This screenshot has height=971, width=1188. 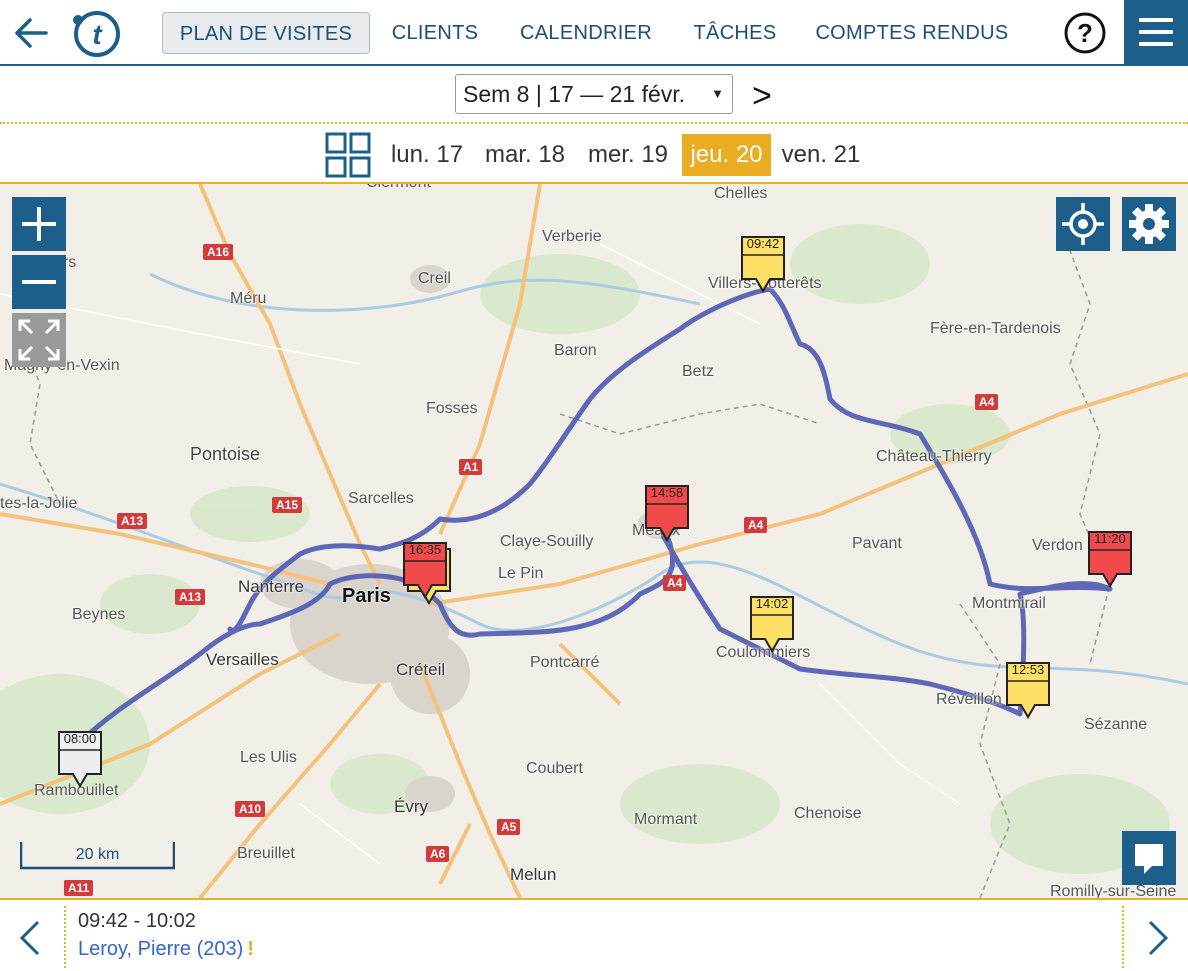 I want to click on visit-marker: 09:42, so click(x=763, y=264).